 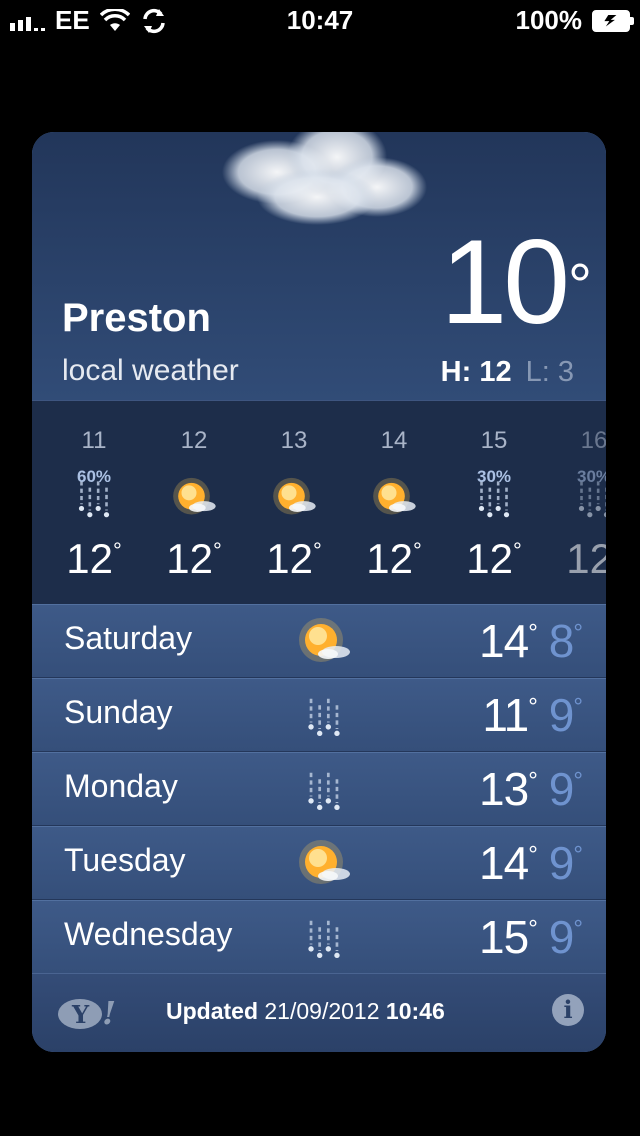 I want to click on status-right: 100%, so click(x=574, y=20).